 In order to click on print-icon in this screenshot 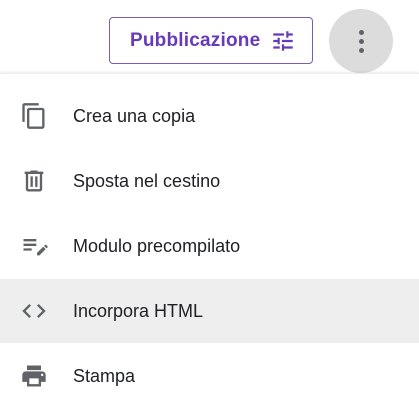, I will do `click(34, 376)`.